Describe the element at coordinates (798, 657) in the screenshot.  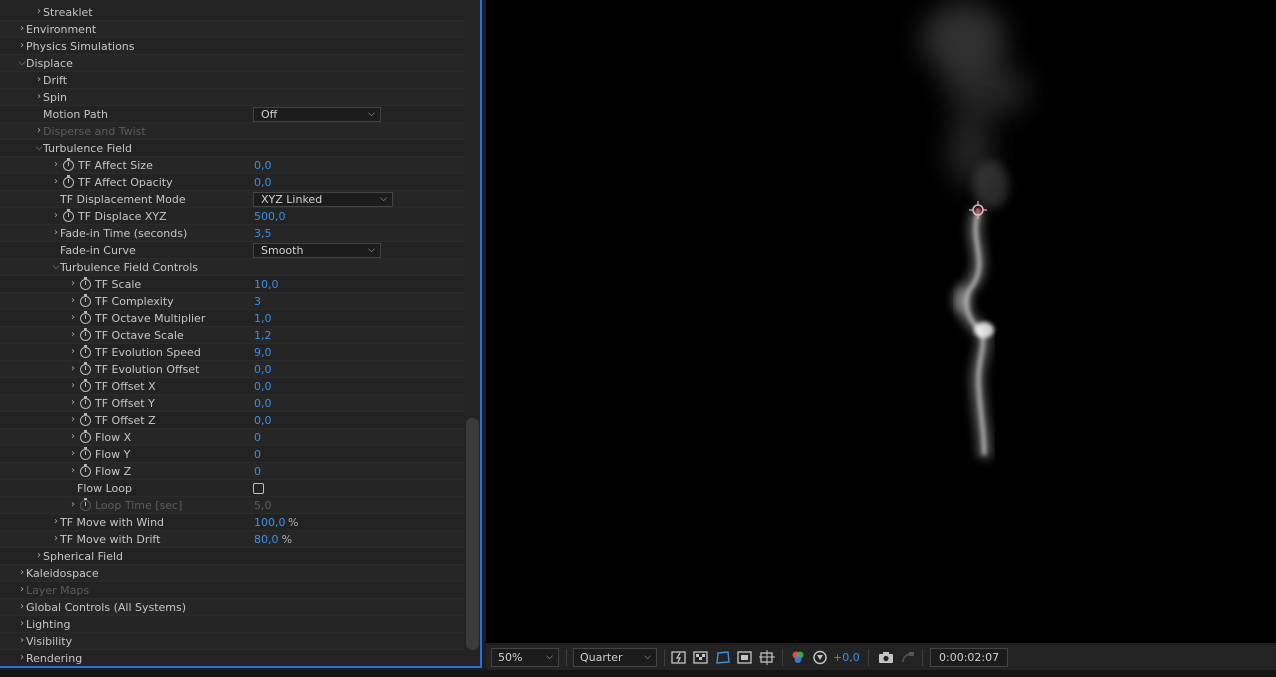
I see `channel-rgb-icon` at that location.